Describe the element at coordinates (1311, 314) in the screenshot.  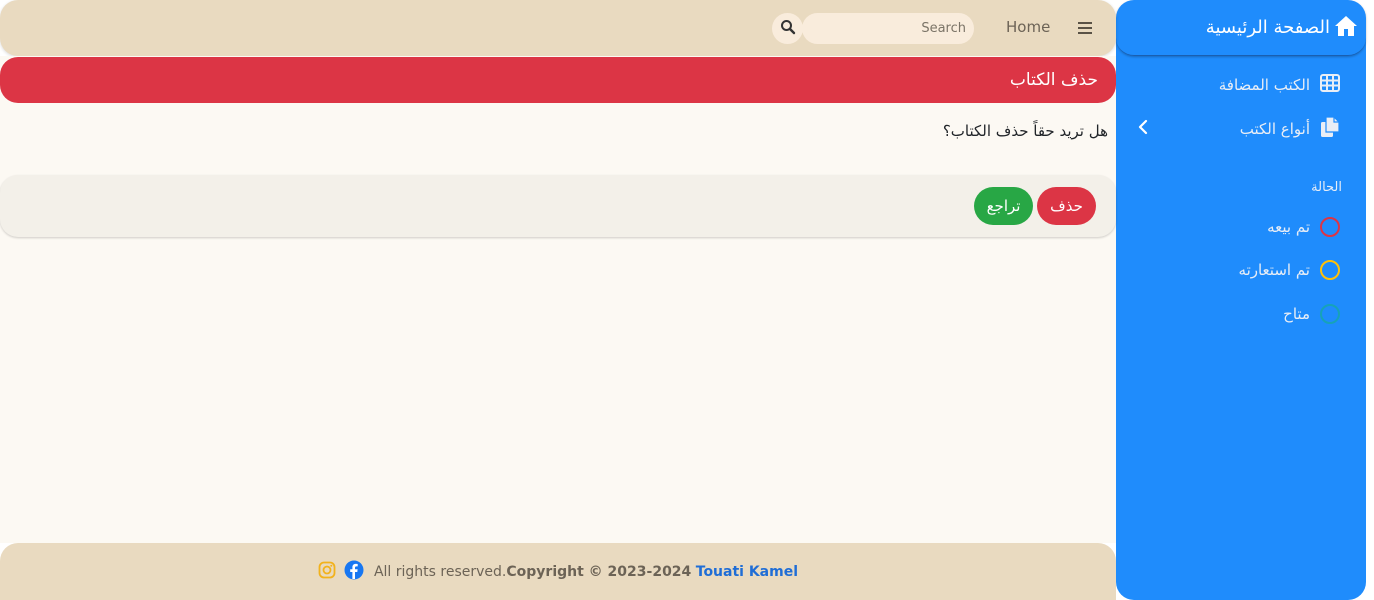
I see `status-item-available: متاح` at that location.